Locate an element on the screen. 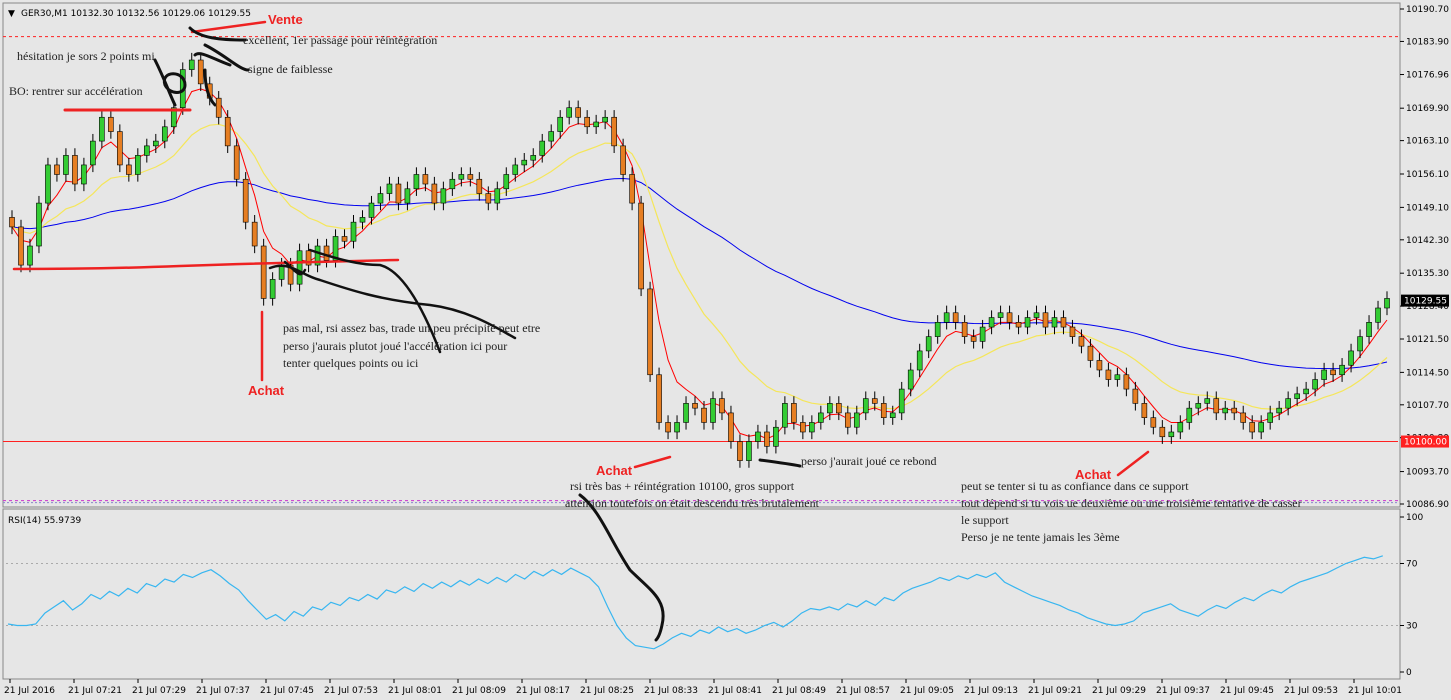 This screenshot has width=1451, height=700. price-tick-label: 10156.10 is located at coordinates (1427, 175).